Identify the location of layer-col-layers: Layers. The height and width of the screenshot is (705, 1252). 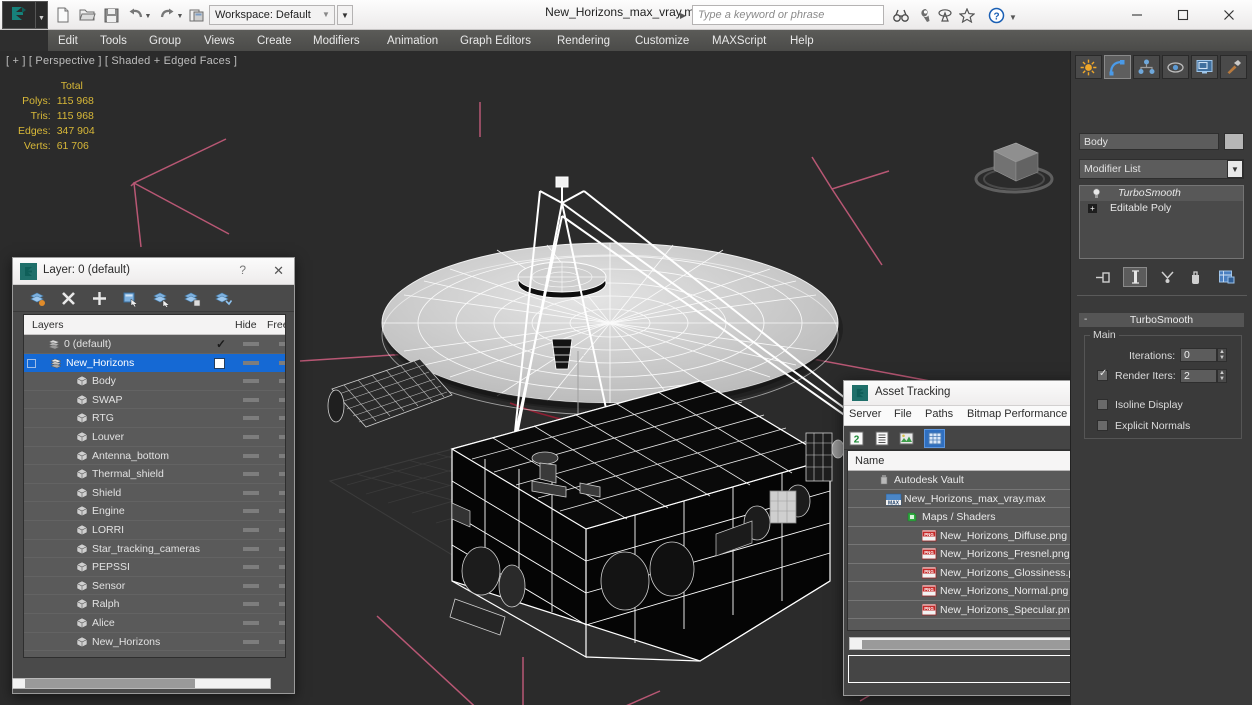
(48, 325).